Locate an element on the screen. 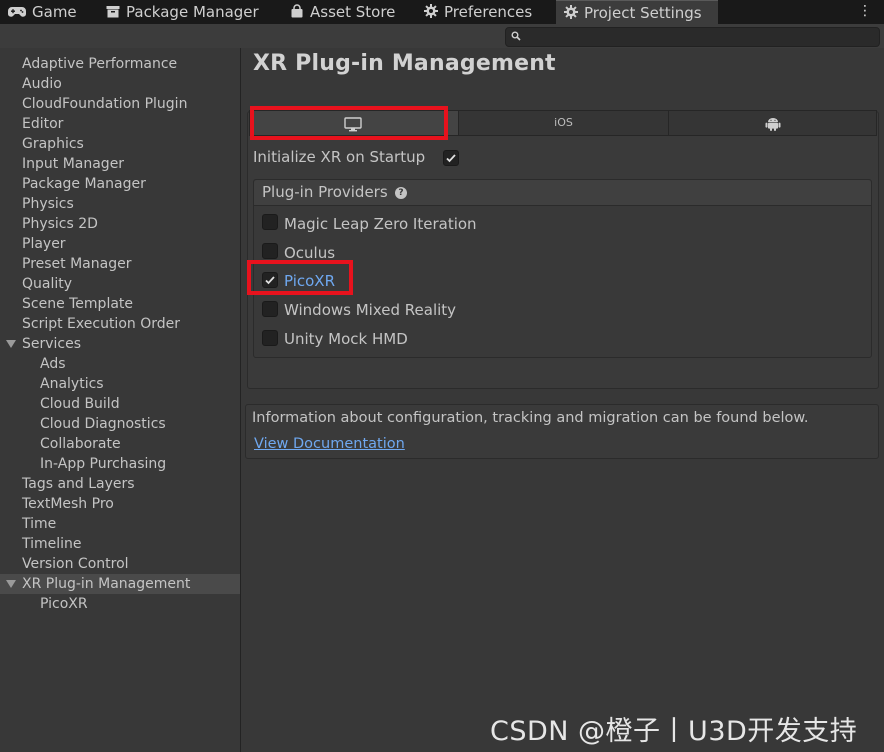 Image resolution: width=884 pixels, height=752 pixels. checkmark-icon is located at coordinates (451, 158).